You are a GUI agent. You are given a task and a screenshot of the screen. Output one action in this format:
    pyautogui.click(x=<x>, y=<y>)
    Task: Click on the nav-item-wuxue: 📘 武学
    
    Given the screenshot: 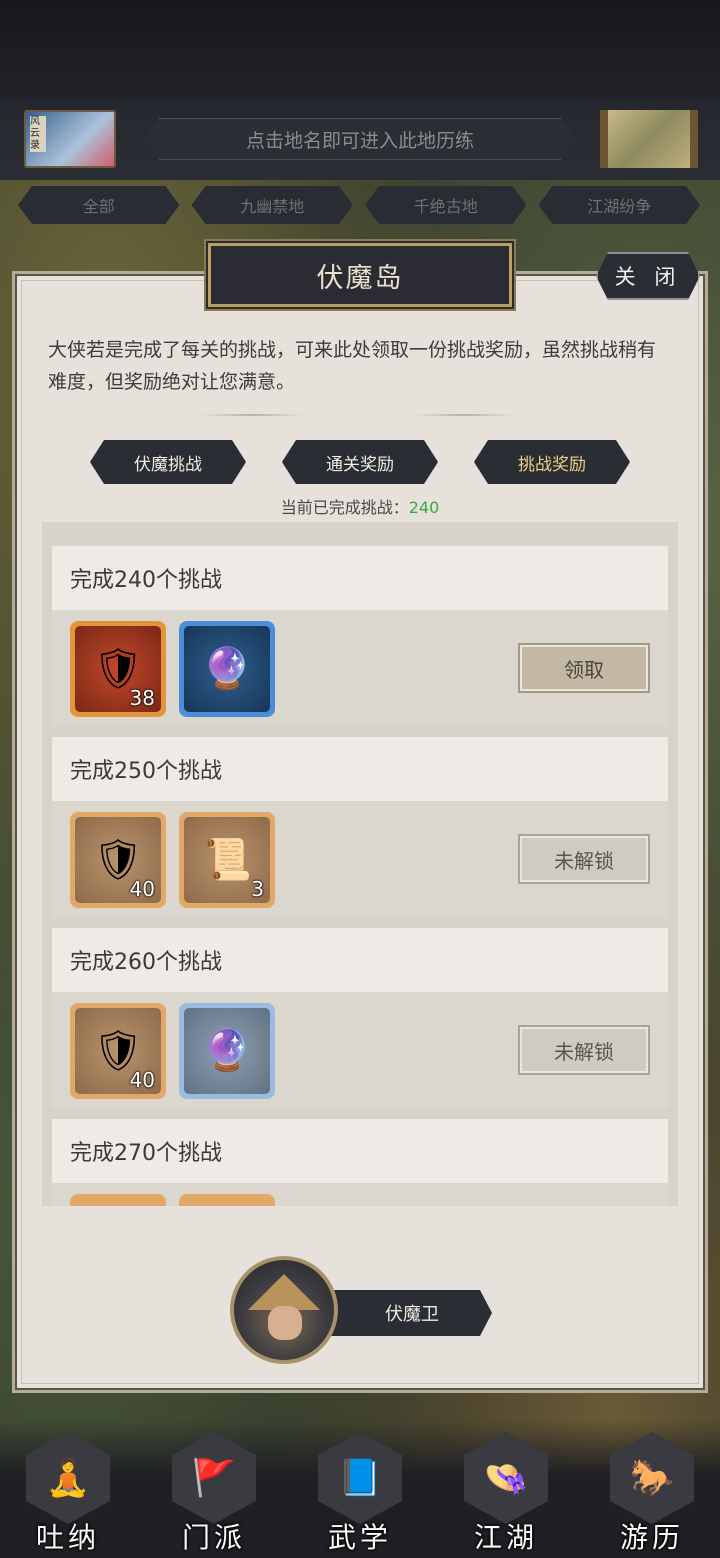 What is the action you would take?
    pyautogui.click(x=360, y=1493)
    